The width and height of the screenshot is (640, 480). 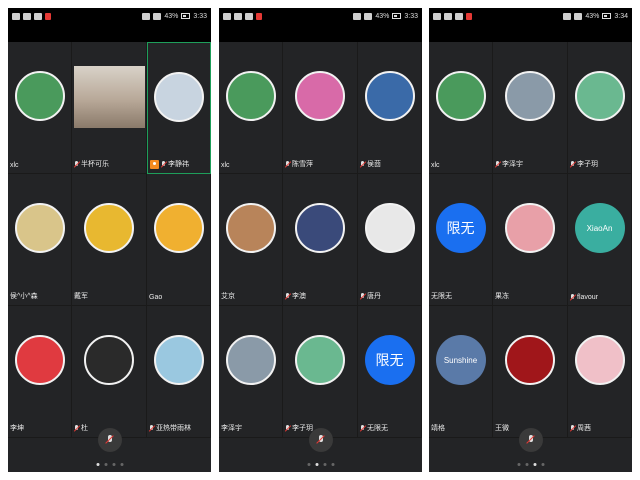 I want to click on participant-tile: Gao, so click(x=179, y=240).